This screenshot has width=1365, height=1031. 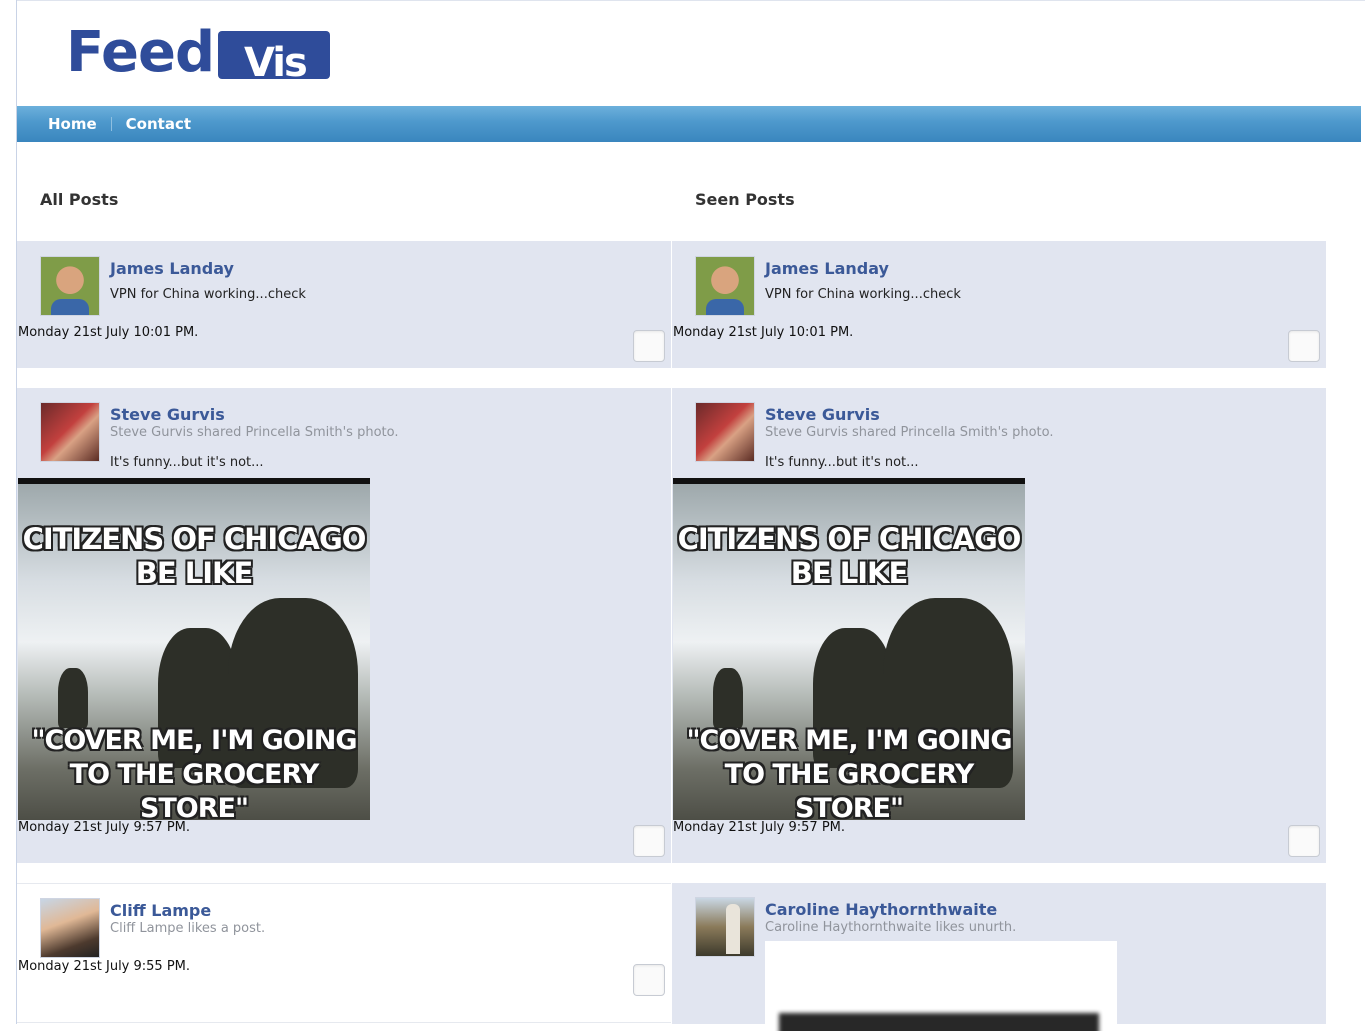 I want to click on nav-home-link: Home, so click(x=72, y=124).